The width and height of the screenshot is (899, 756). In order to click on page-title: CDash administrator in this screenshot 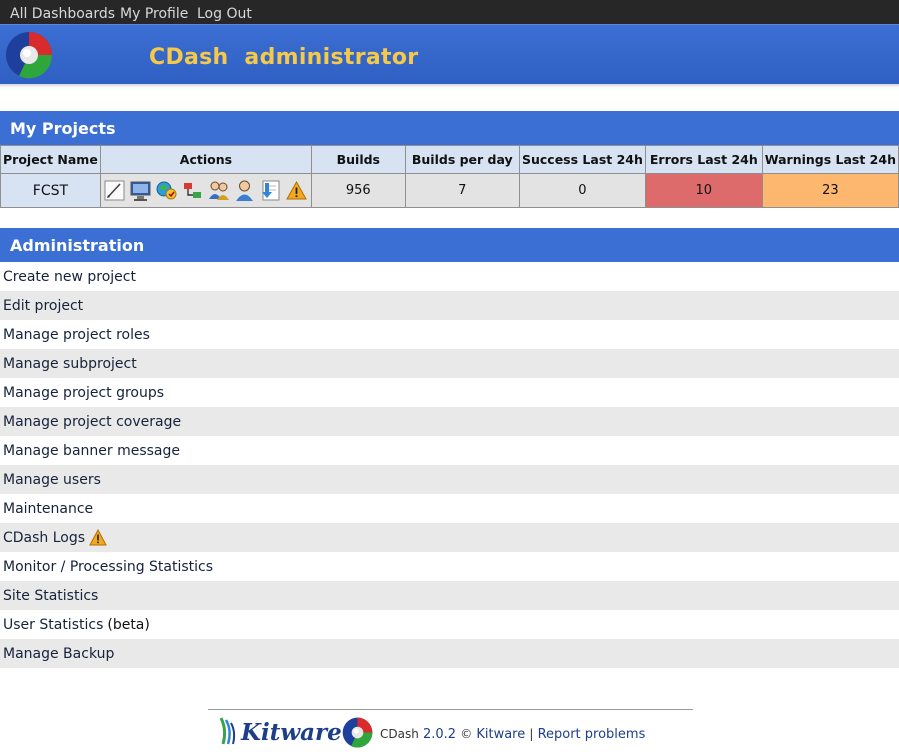, I will do `click(284, 57)`.